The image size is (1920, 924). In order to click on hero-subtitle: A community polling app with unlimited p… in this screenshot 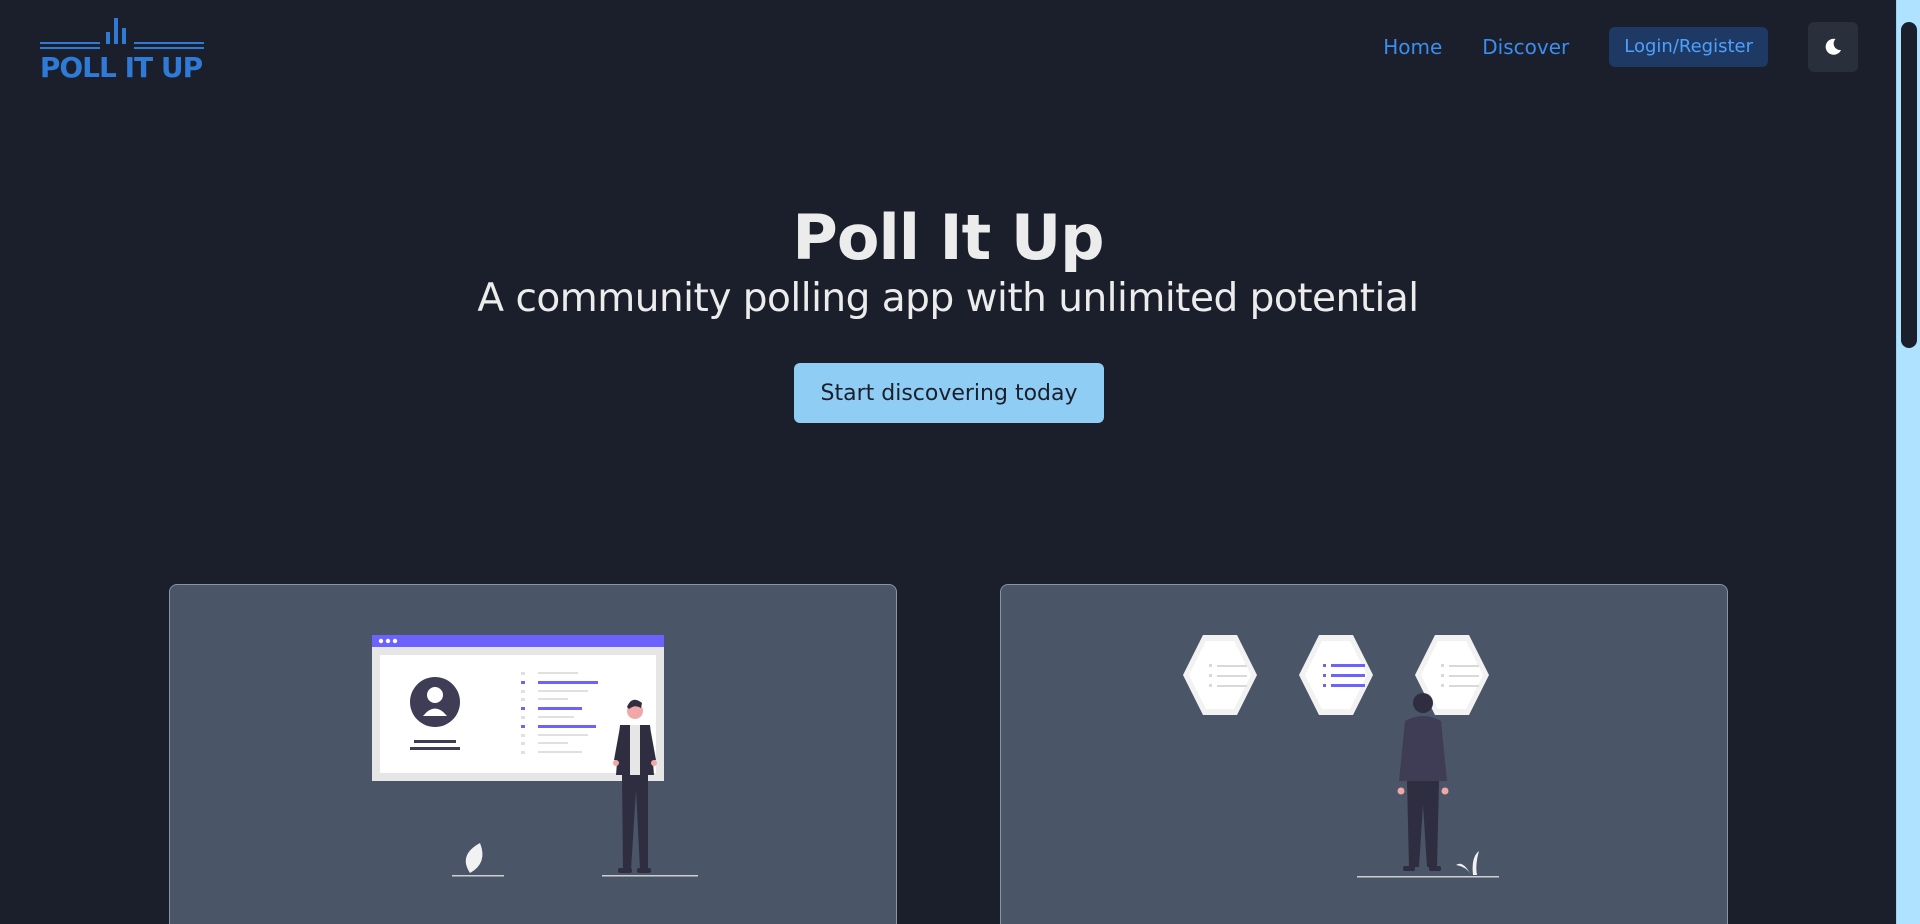, I will do `click(948, 298)`.